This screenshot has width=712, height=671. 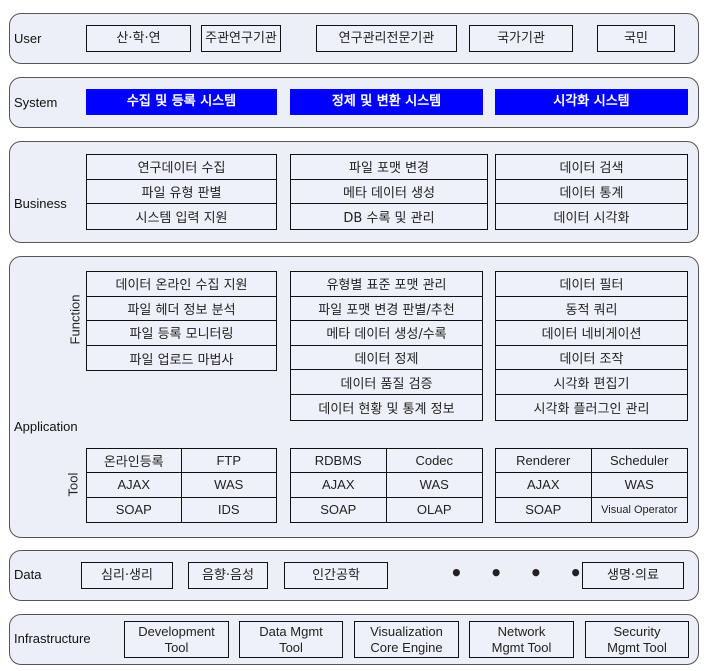 What do you see at coordinates (639, 461) in the screenshot?
I see `tool-cell: Scheduler` at bounding box center [639, 461].